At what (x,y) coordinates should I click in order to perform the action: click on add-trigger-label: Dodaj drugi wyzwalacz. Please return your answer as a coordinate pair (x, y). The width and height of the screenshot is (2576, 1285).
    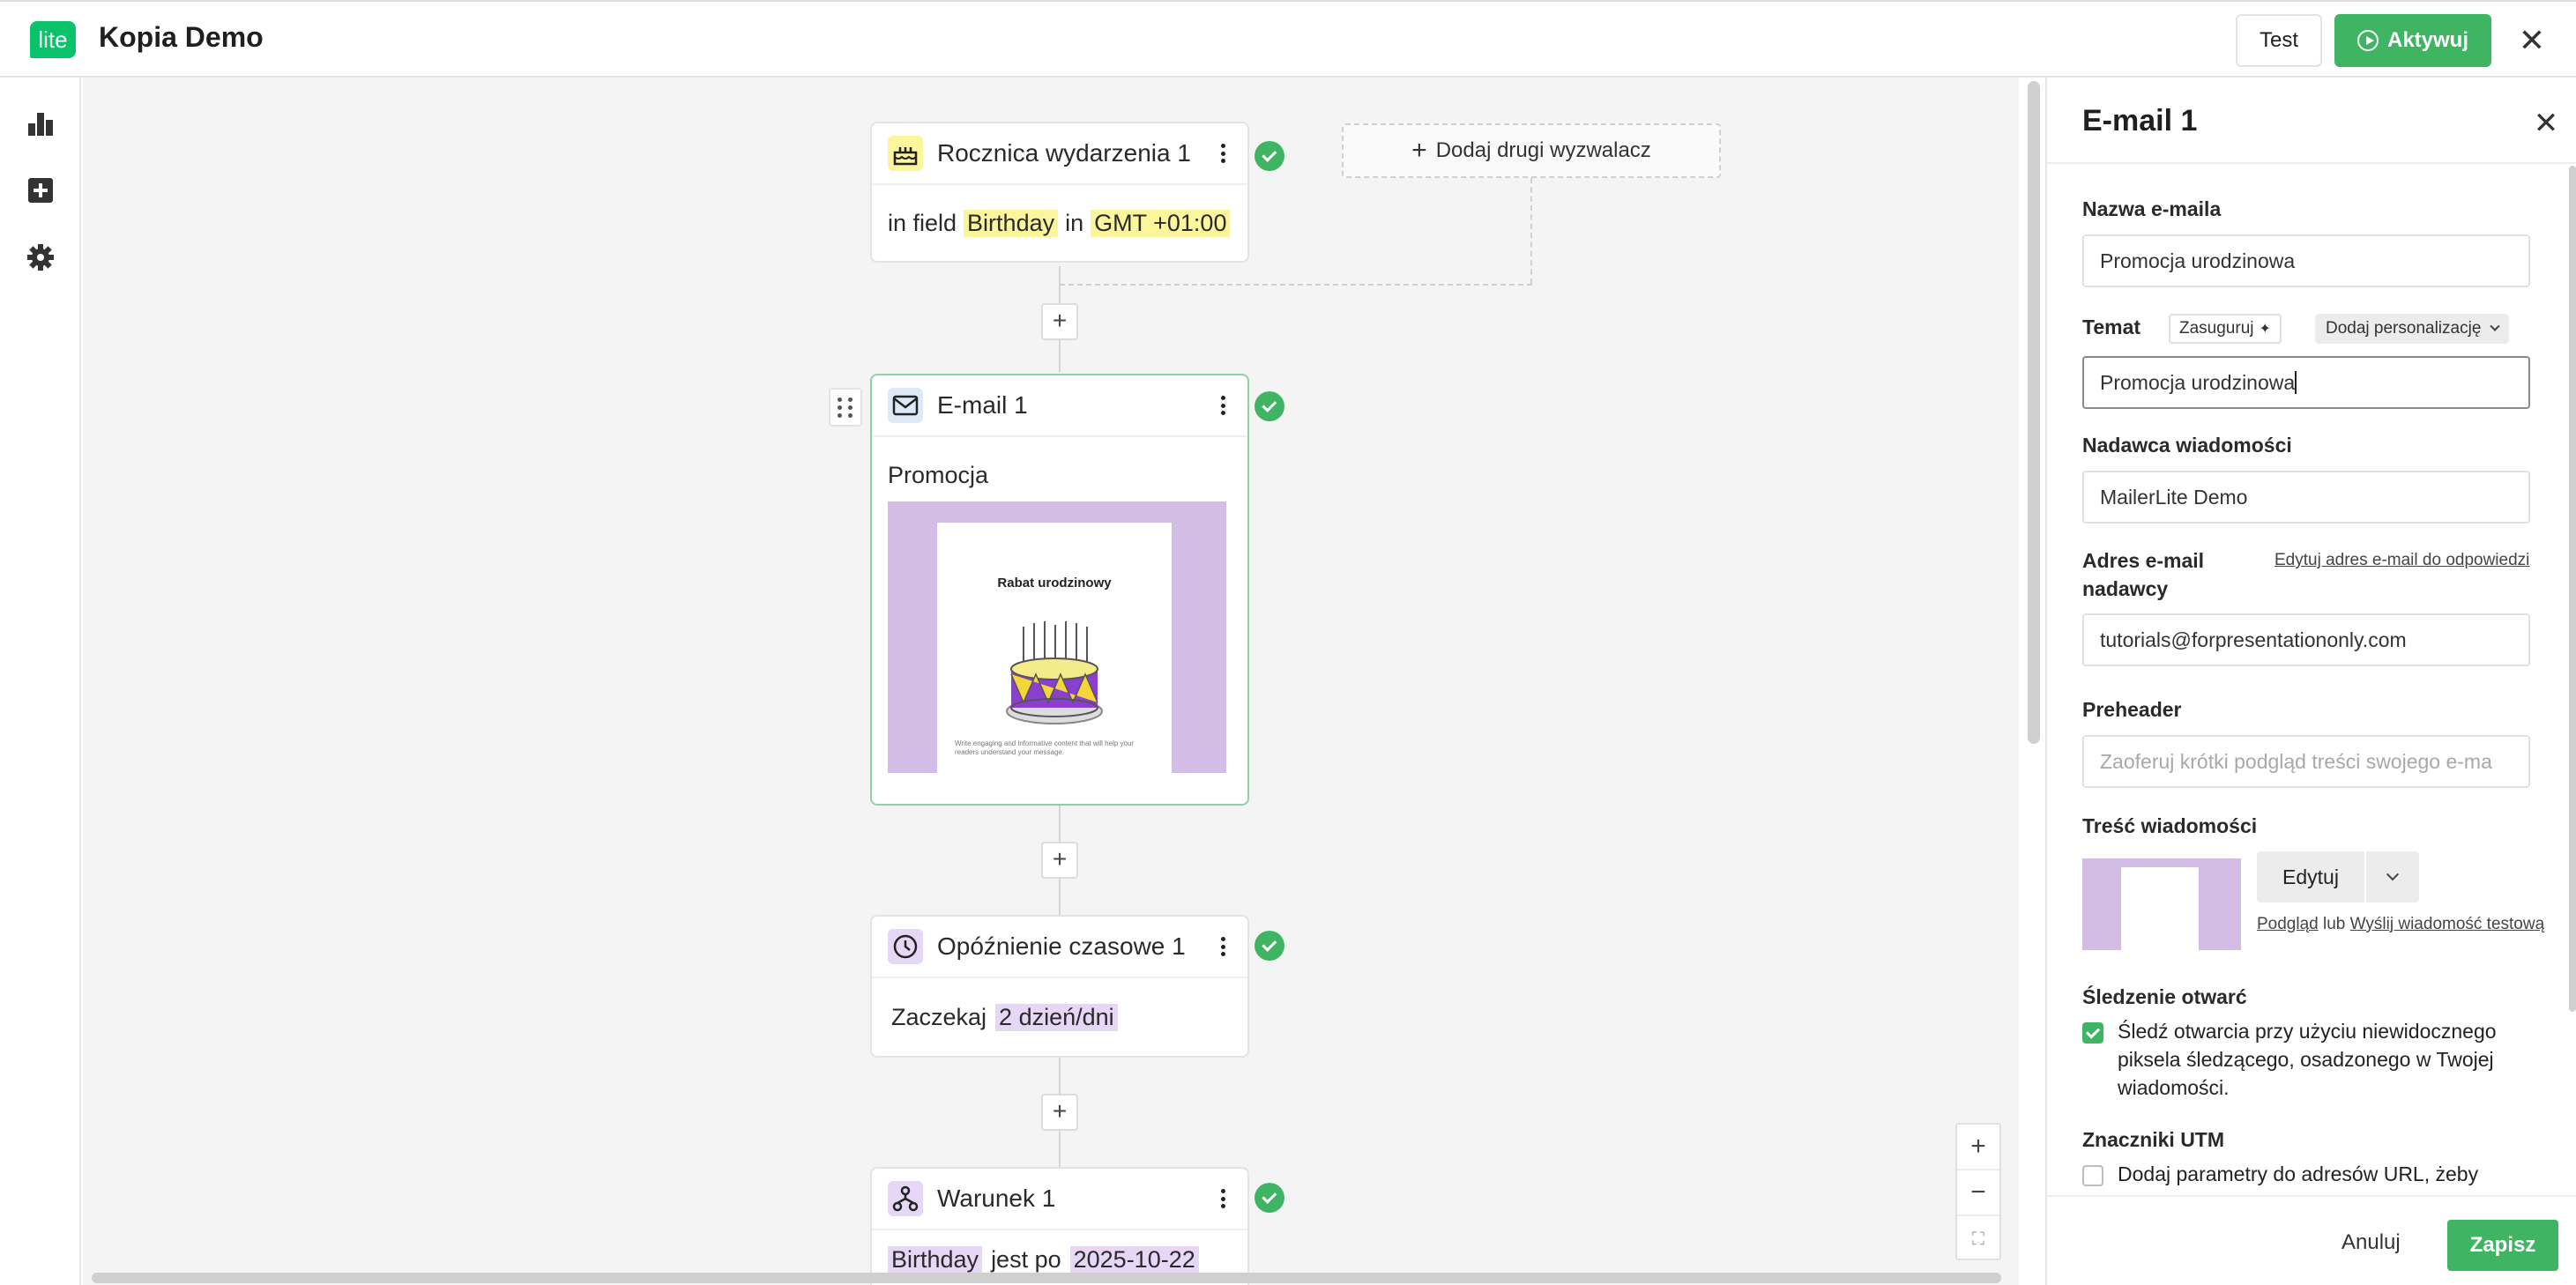
    Looking at the image, I should click on (1543, 150).